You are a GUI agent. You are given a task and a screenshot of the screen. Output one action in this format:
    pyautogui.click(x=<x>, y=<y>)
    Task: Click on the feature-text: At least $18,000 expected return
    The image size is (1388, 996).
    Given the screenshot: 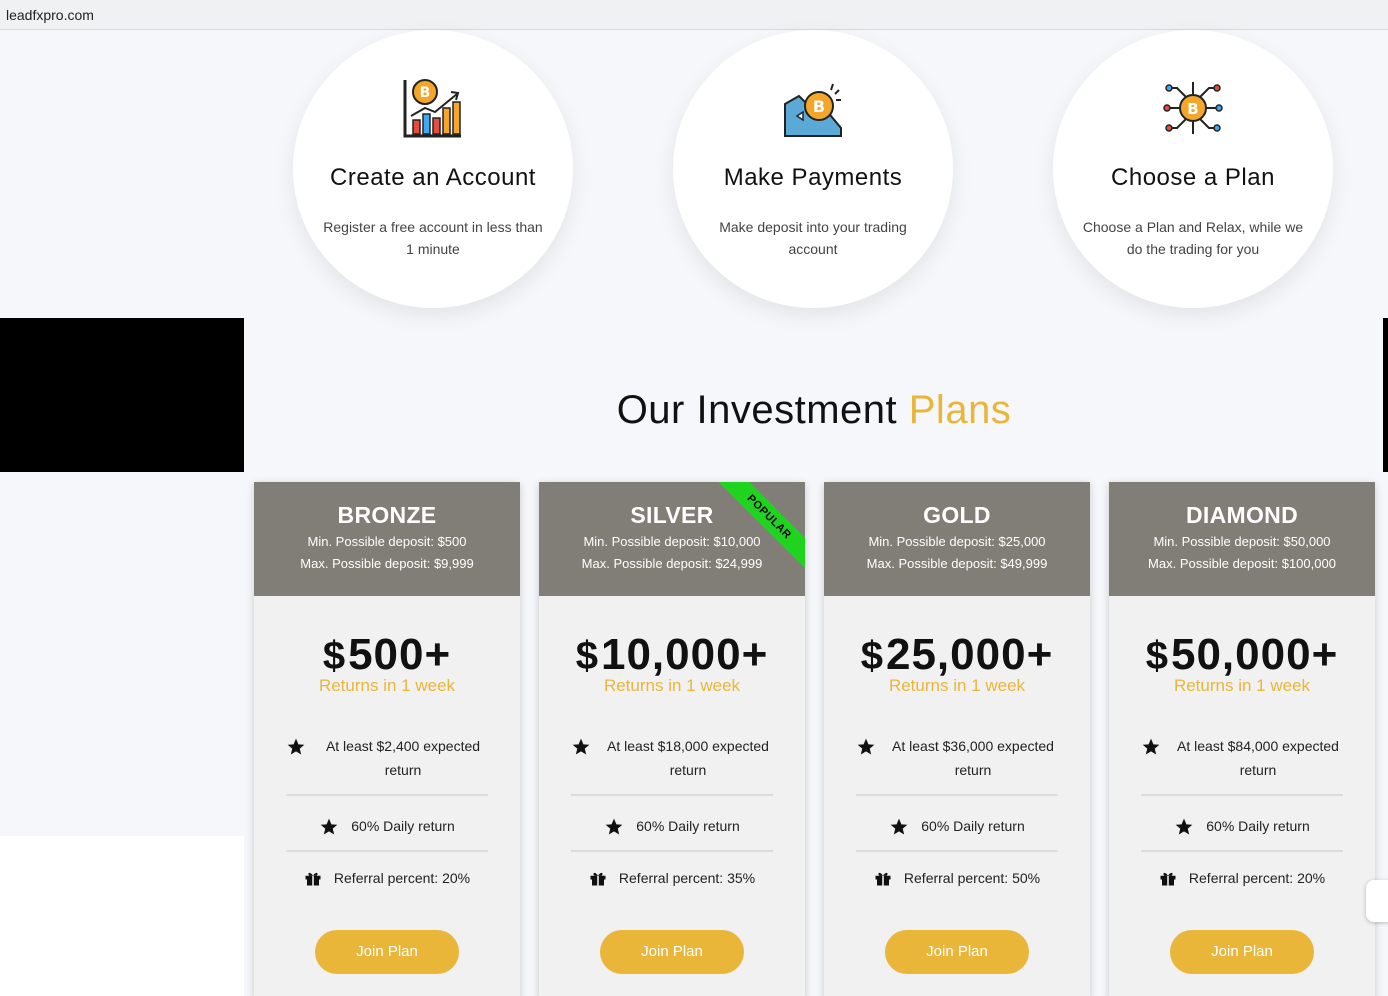 What is the action you would take?
    pyautogui.click(x=688, y=758)
    